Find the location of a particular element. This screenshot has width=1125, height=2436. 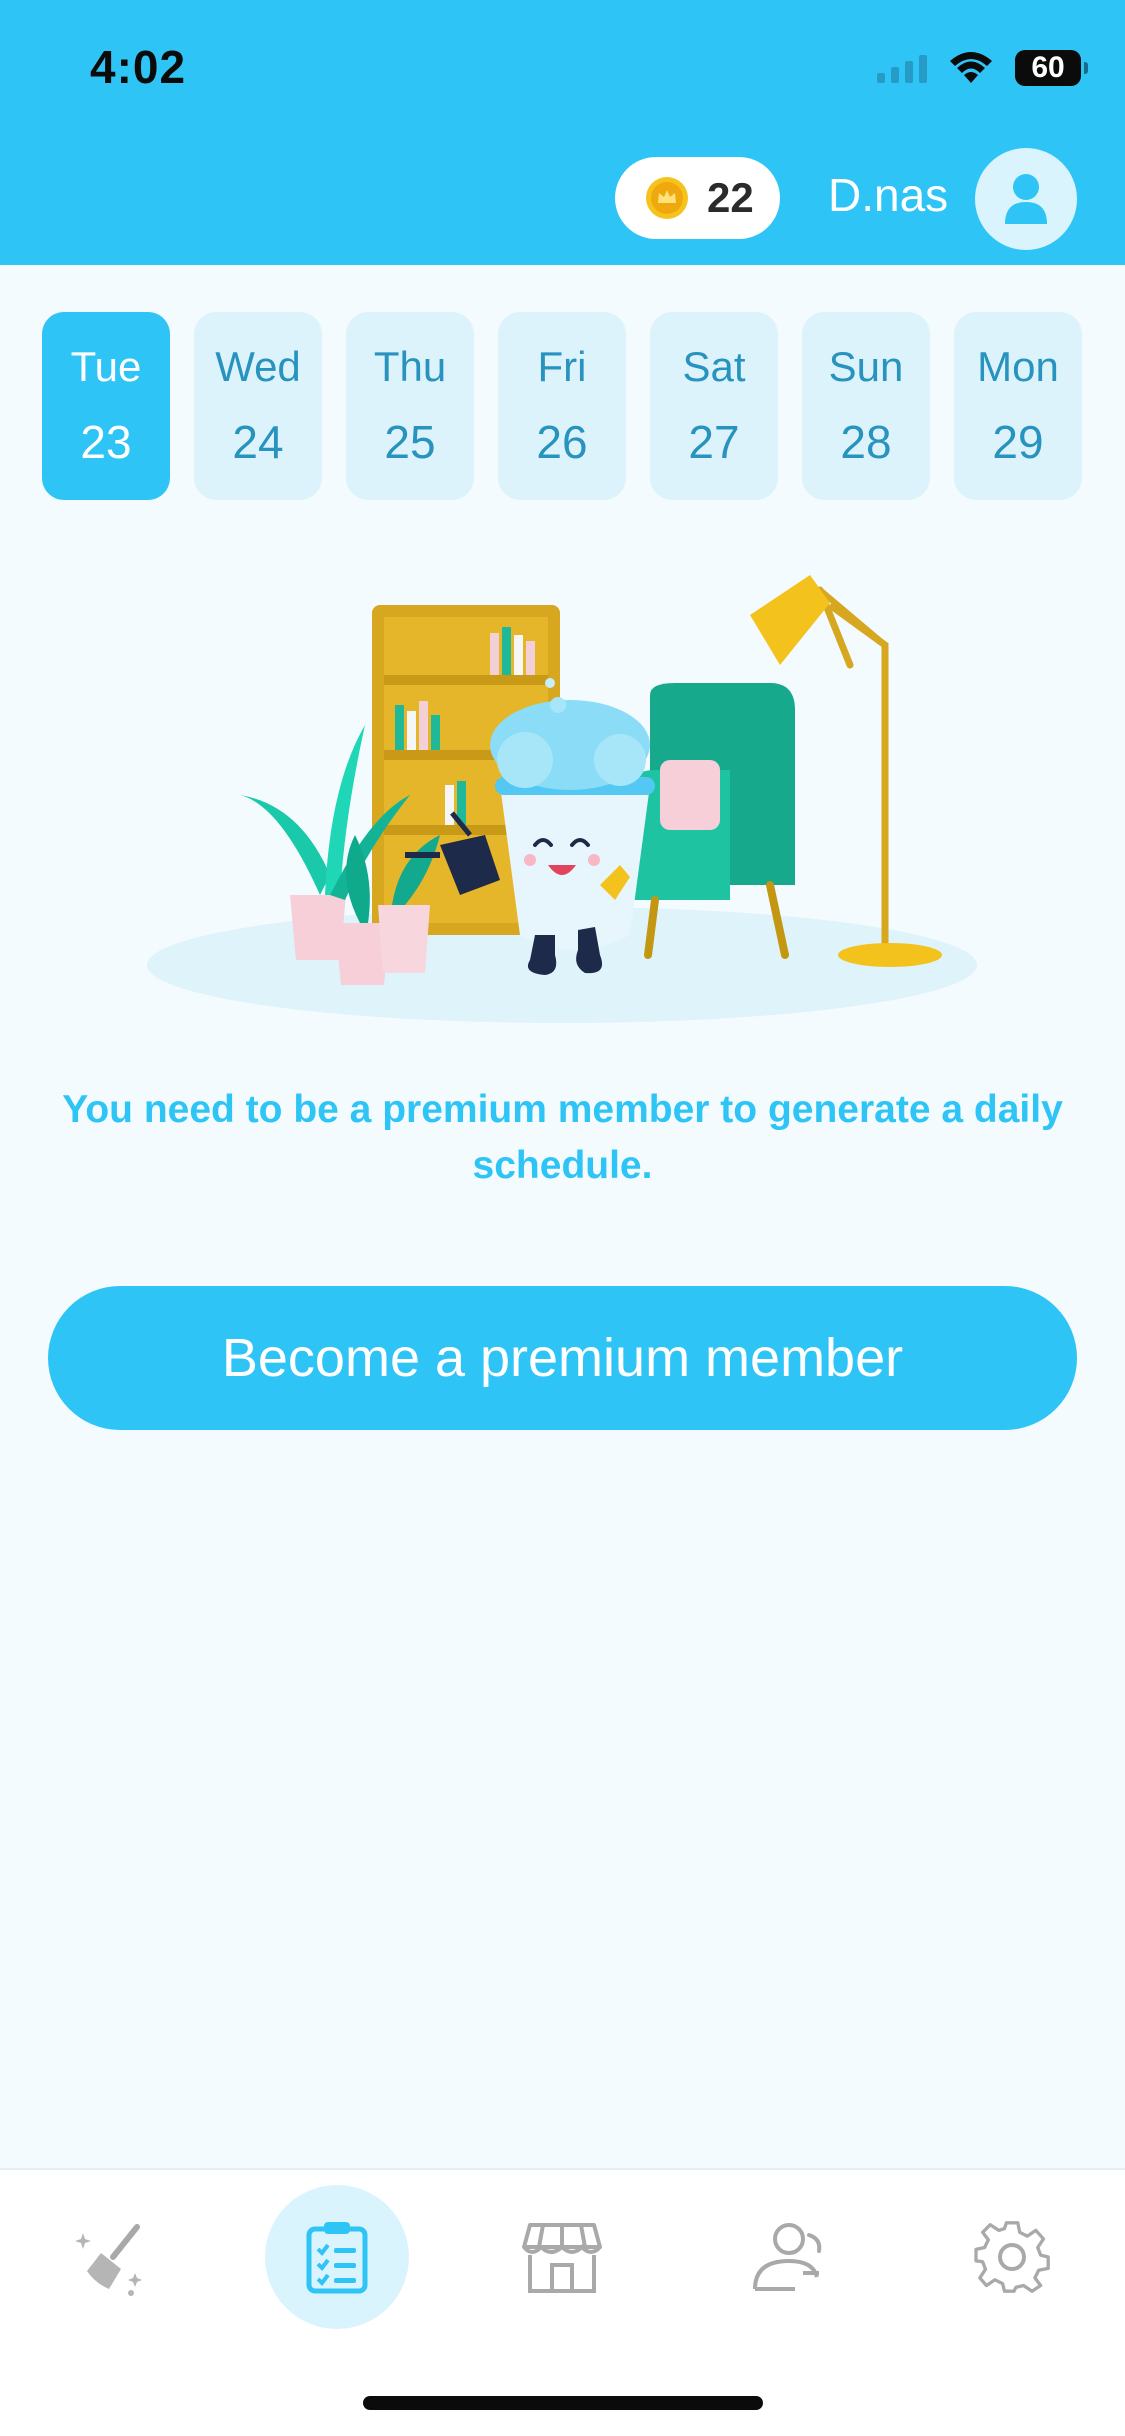

header-bar: 4:02 60 22 D.nas is located at coordinates (562, 132).